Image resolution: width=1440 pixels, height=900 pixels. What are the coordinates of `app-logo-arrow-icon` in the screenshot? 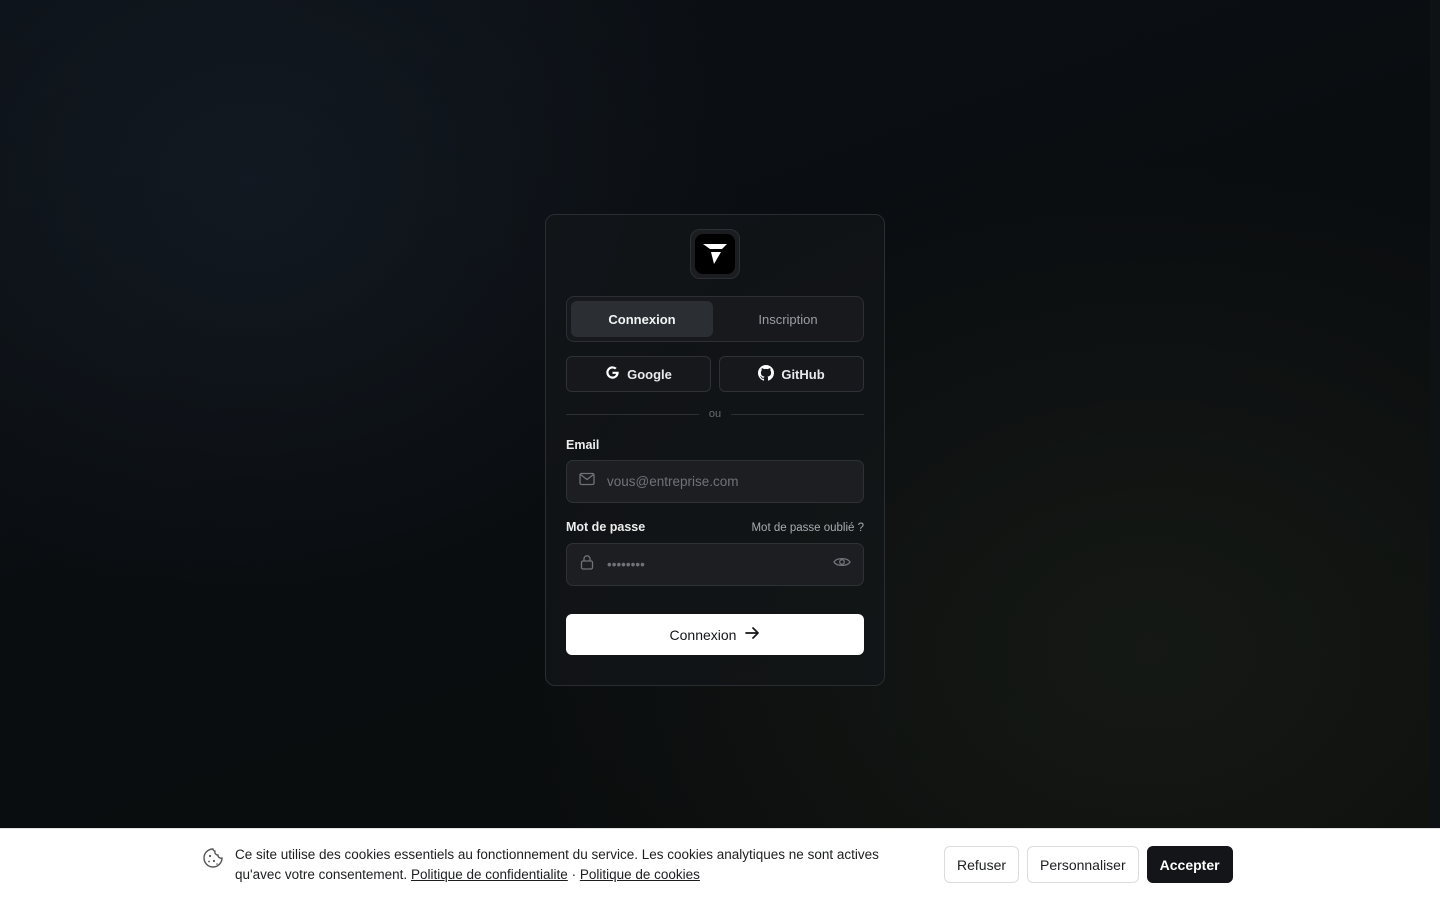 It's located at (715, 254).